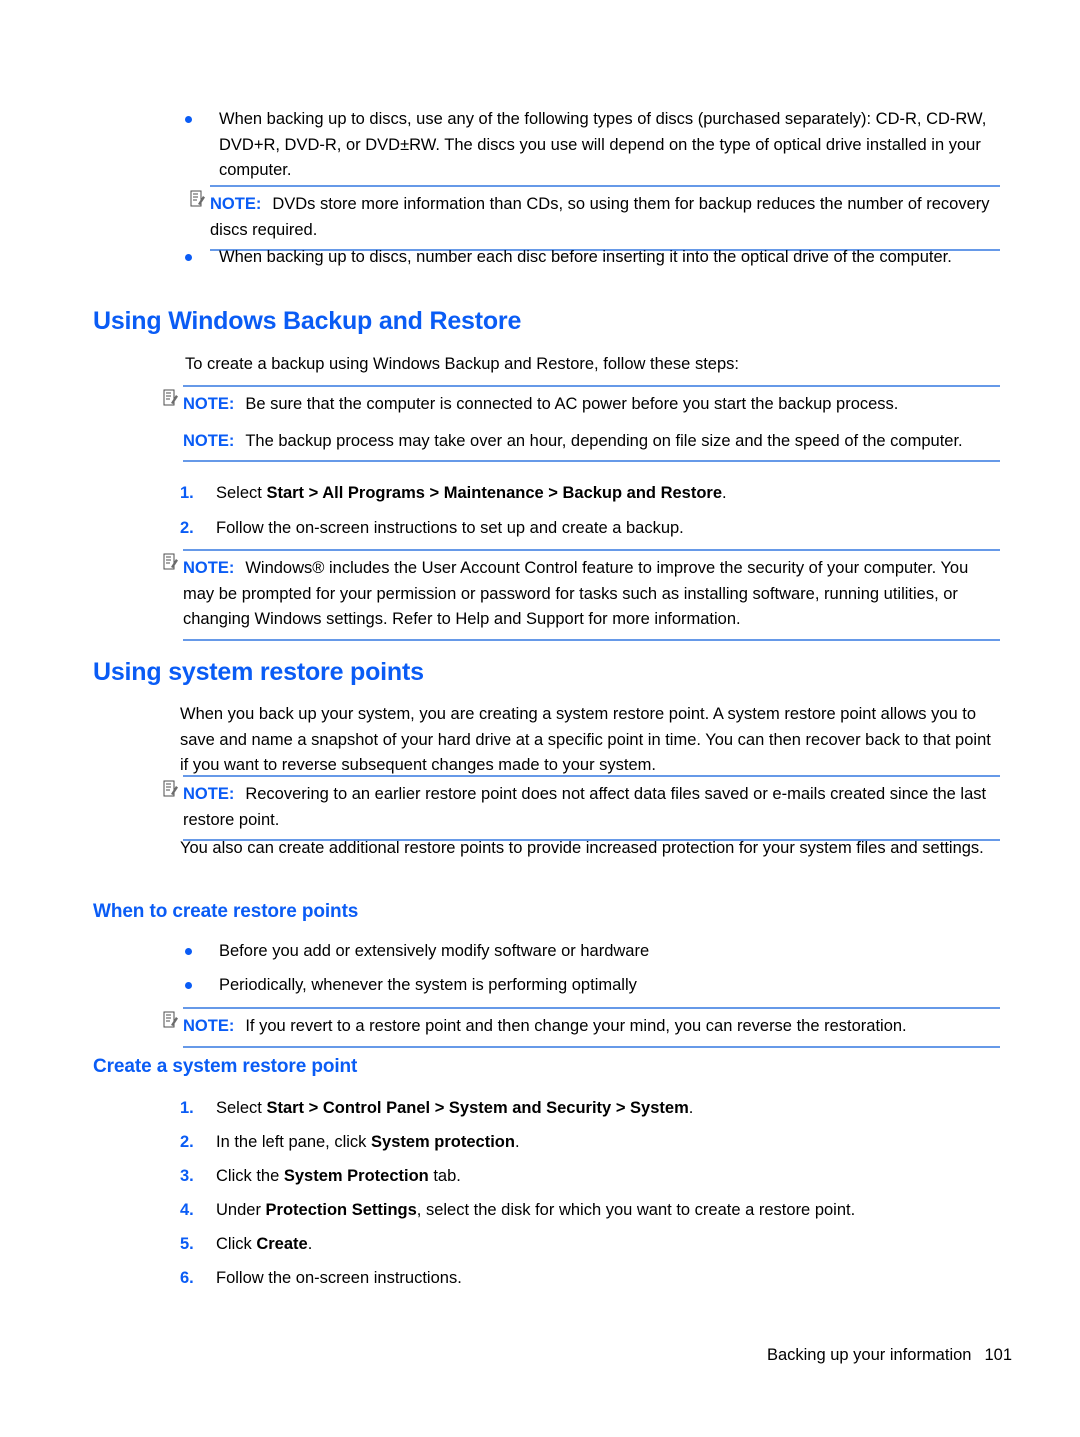  I want to click on section-heading-backup-restore: Using Windows Backup and Restore, so click(307, 321).